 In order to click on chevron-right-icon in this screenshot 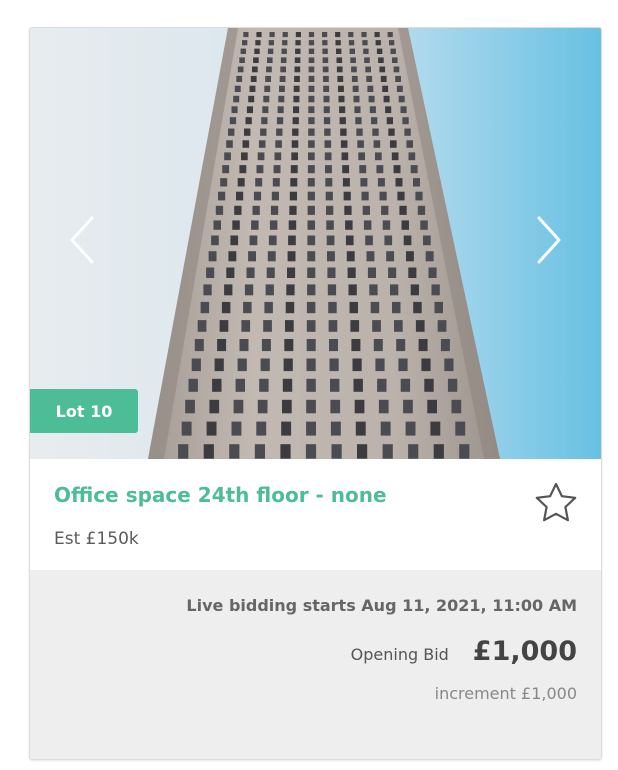, I will do `click(549, 240)`.